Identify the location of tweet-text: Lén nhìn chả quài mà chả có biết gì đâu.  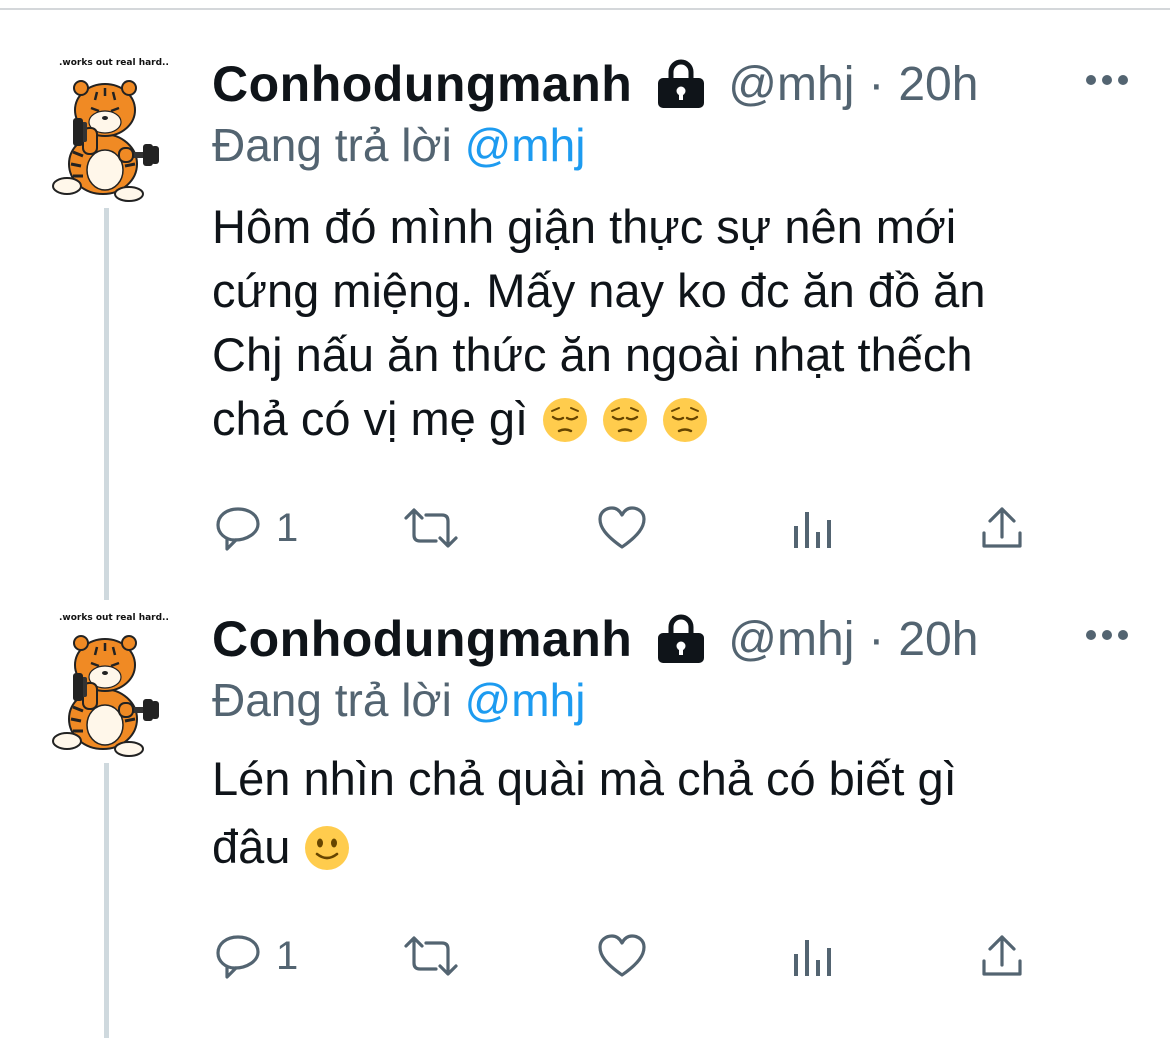
(672, 813).